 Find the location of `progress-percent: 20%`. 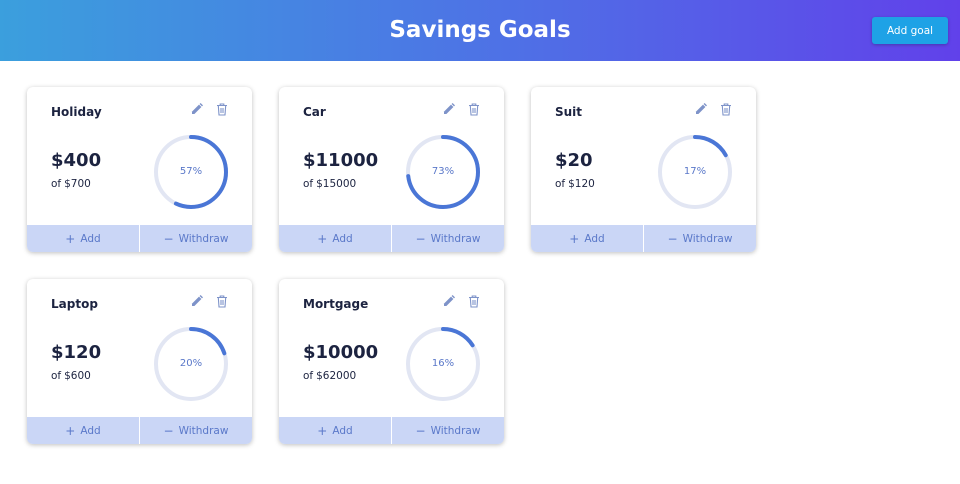

progress-percent: 20% is located at coordinates (191, 363).